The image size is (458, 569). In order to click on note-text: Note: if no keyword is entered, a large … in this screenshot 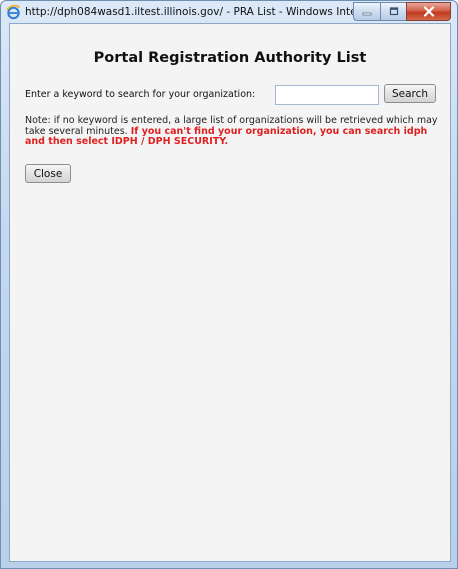, I will do `click(234, 131)`.